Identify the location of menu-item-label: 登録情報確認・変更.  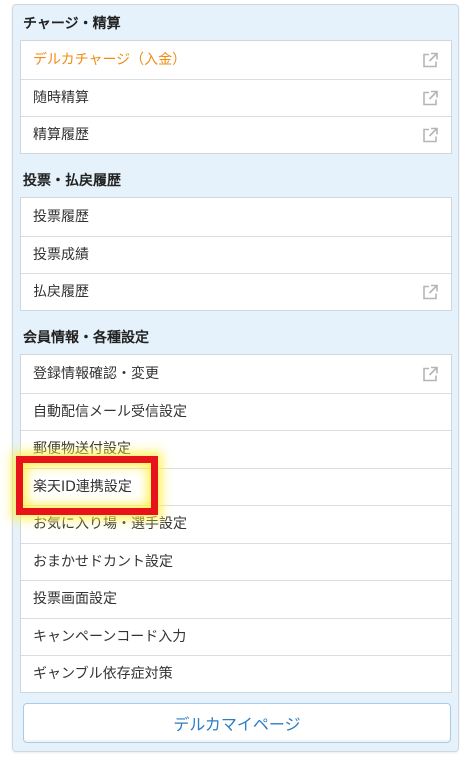
(96, 373).